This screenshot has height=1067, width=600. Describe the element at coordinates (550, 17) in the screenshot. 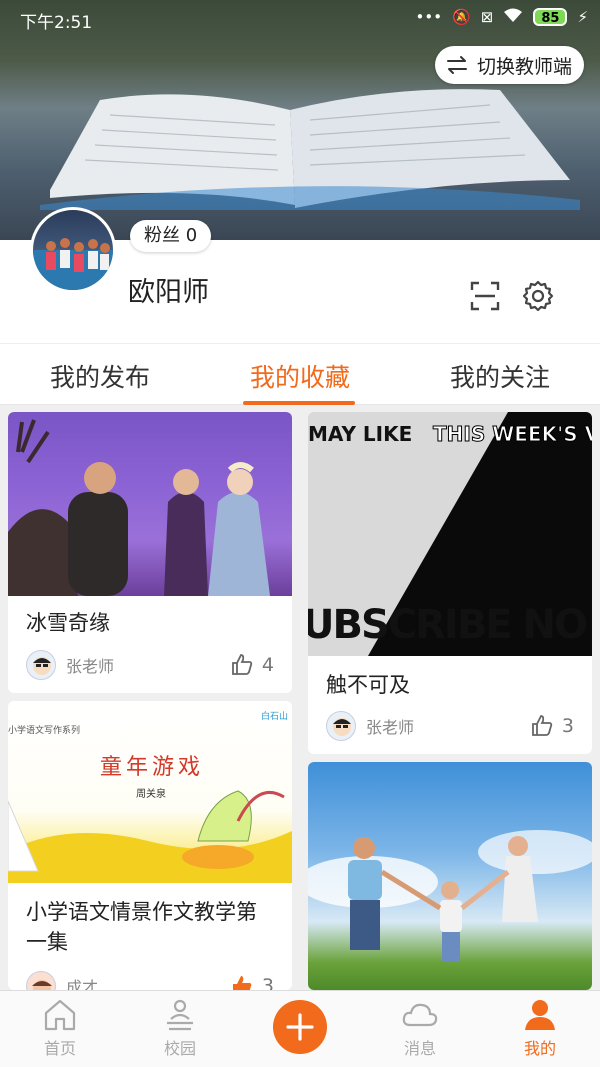

I see `battery-indicator: 85` at that location.